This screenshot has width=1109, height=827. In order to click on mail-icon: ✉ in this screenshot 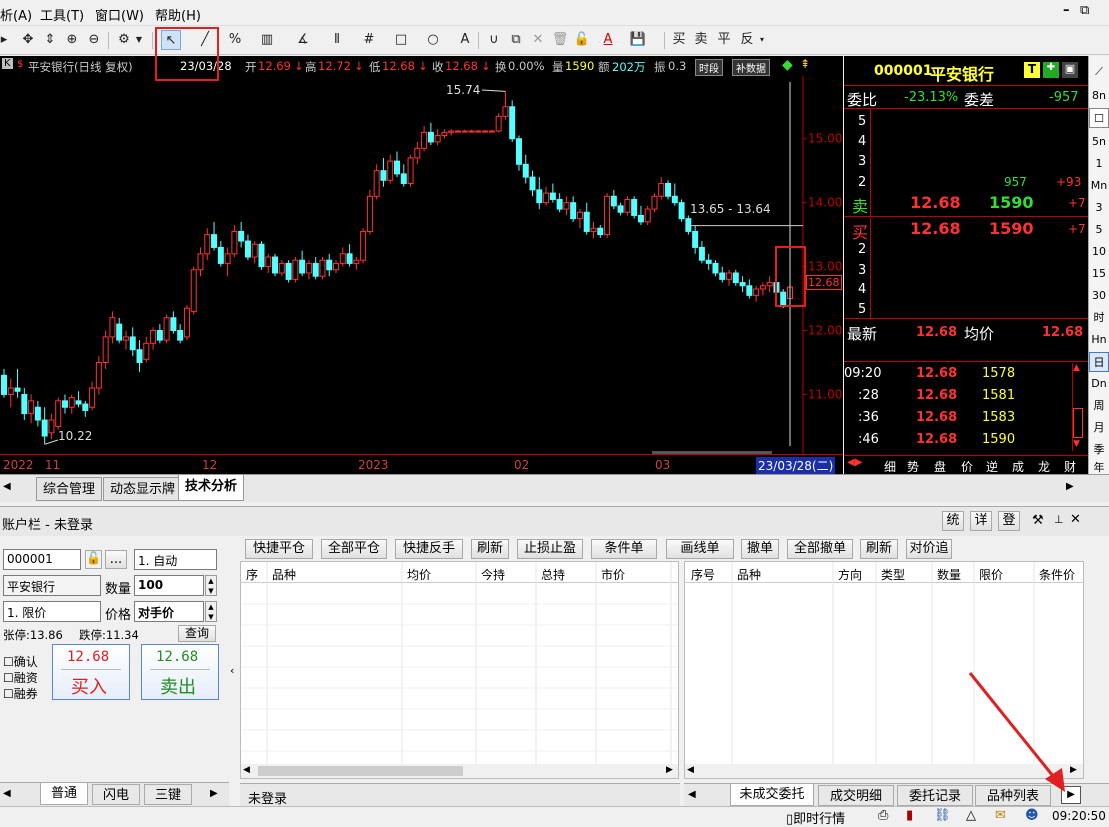, I will do `click(1000, 815)`.